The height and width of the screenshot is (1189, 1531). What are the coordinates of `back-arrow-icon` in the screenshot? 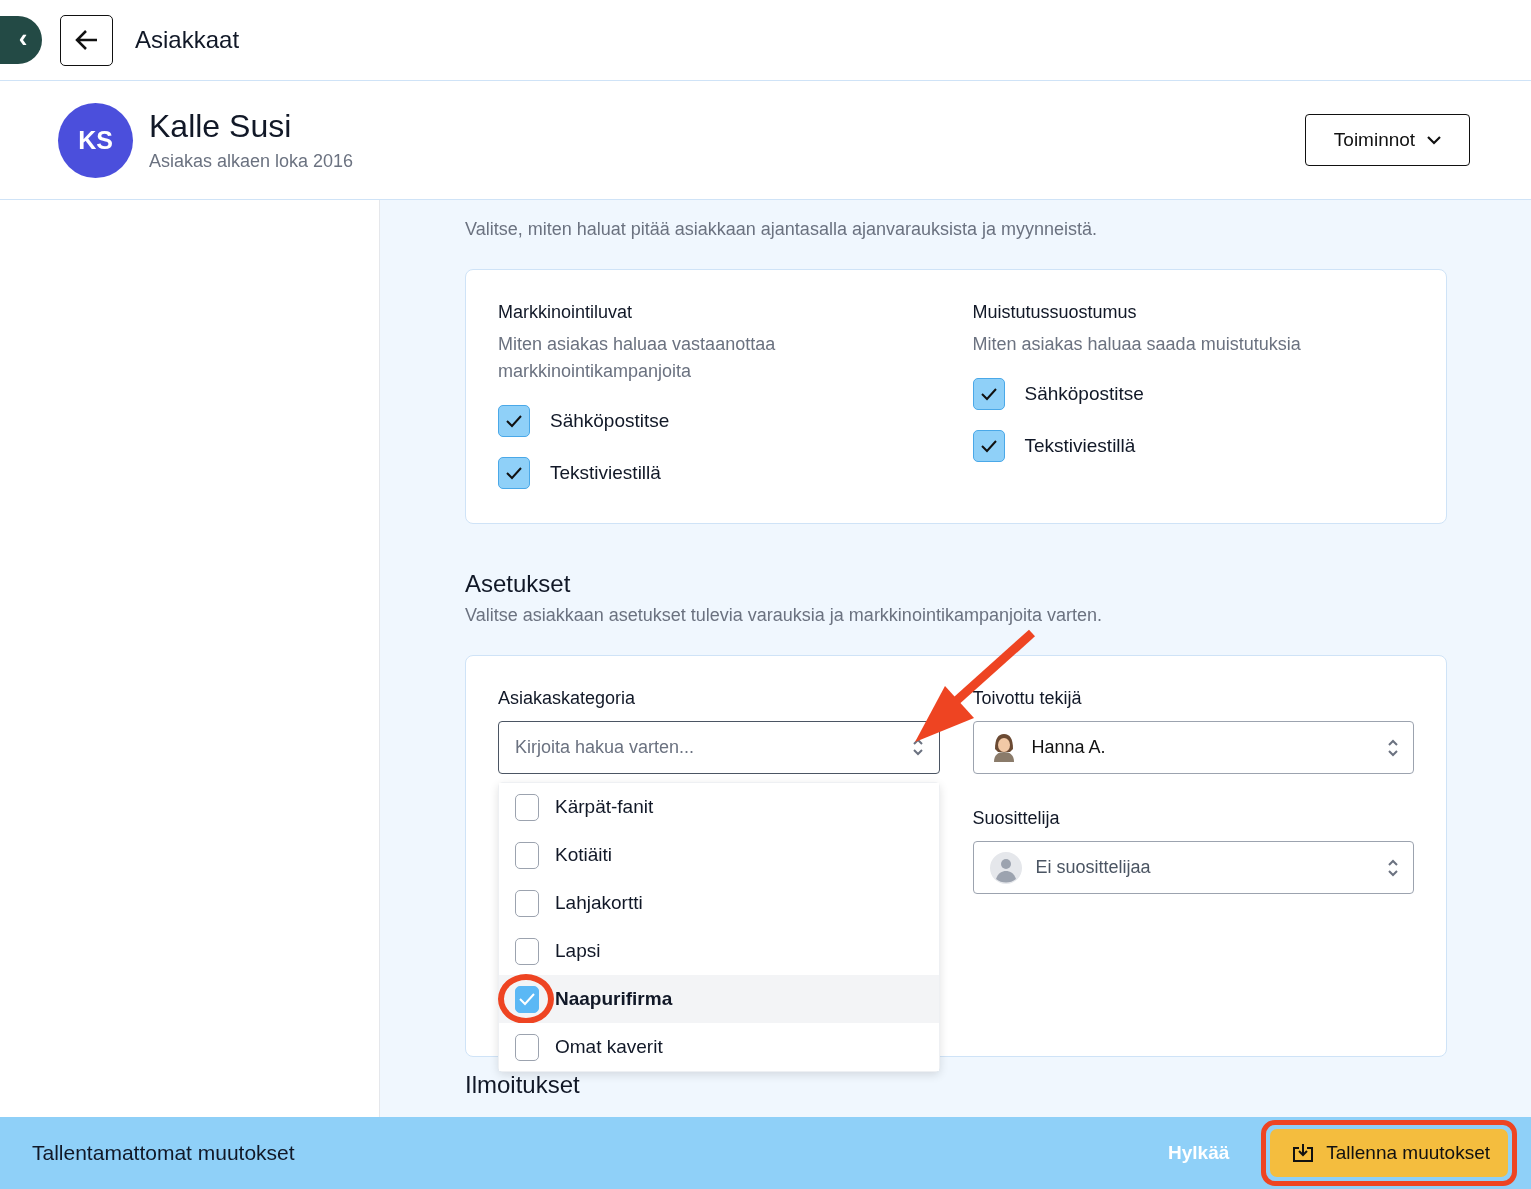 It's located at (86, 40).